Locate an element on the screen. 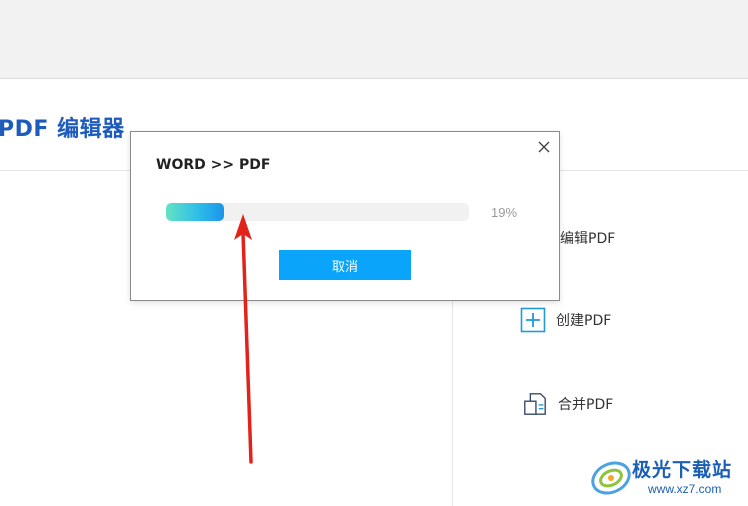  dialog-title: WORD >> PDF is located at coordinates (213, 165).